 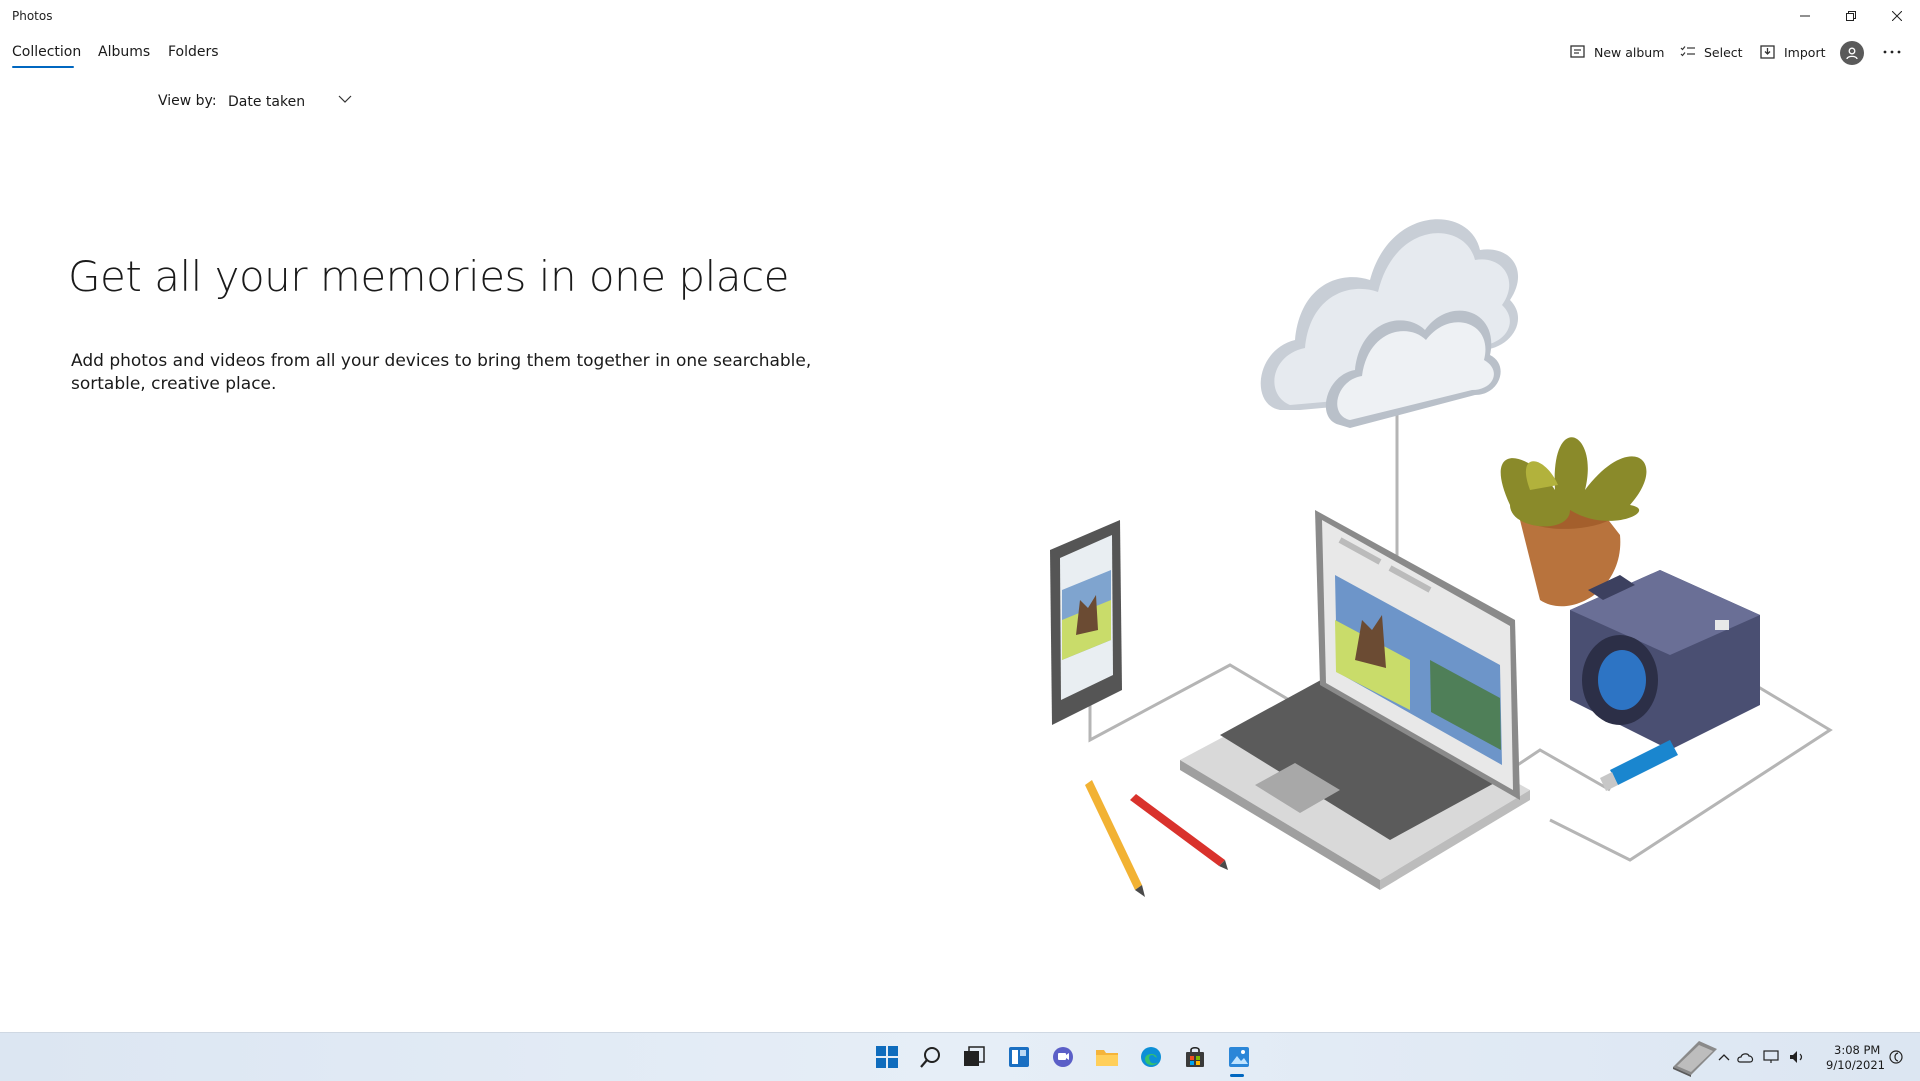 I want to click on photos-icon, so click(x=1239, y=1057).